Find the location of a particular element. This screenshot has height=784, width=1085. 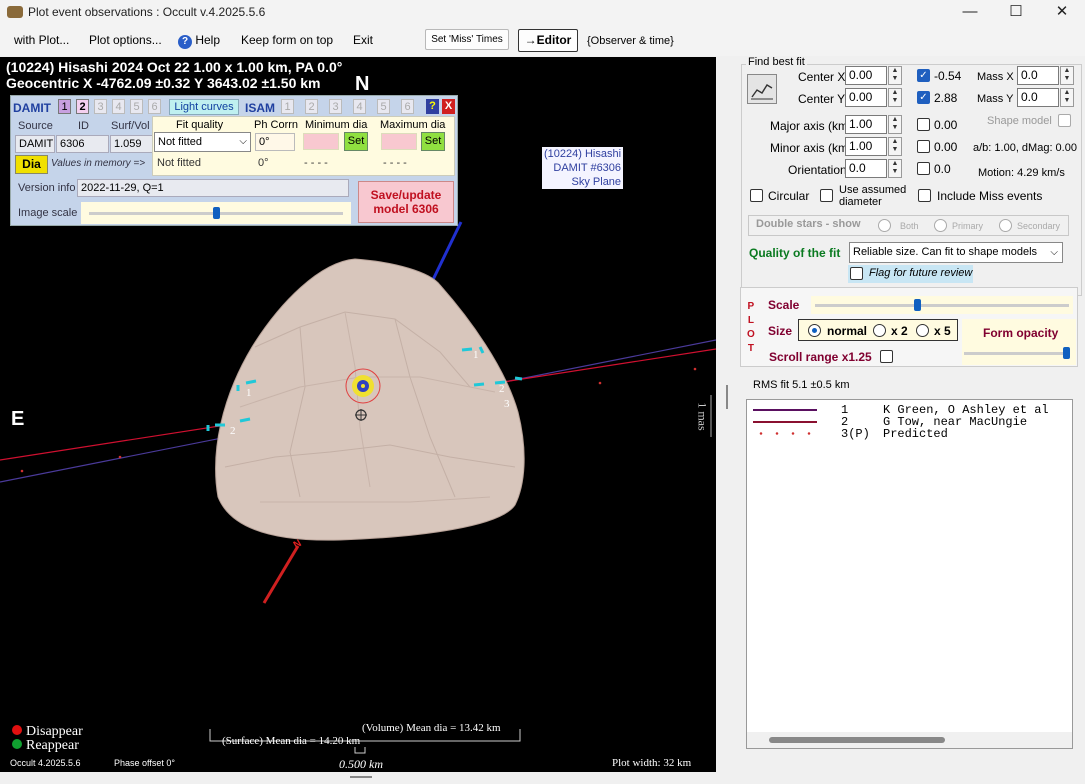

observer-list-hscroll is located at coordinates (909, 740).